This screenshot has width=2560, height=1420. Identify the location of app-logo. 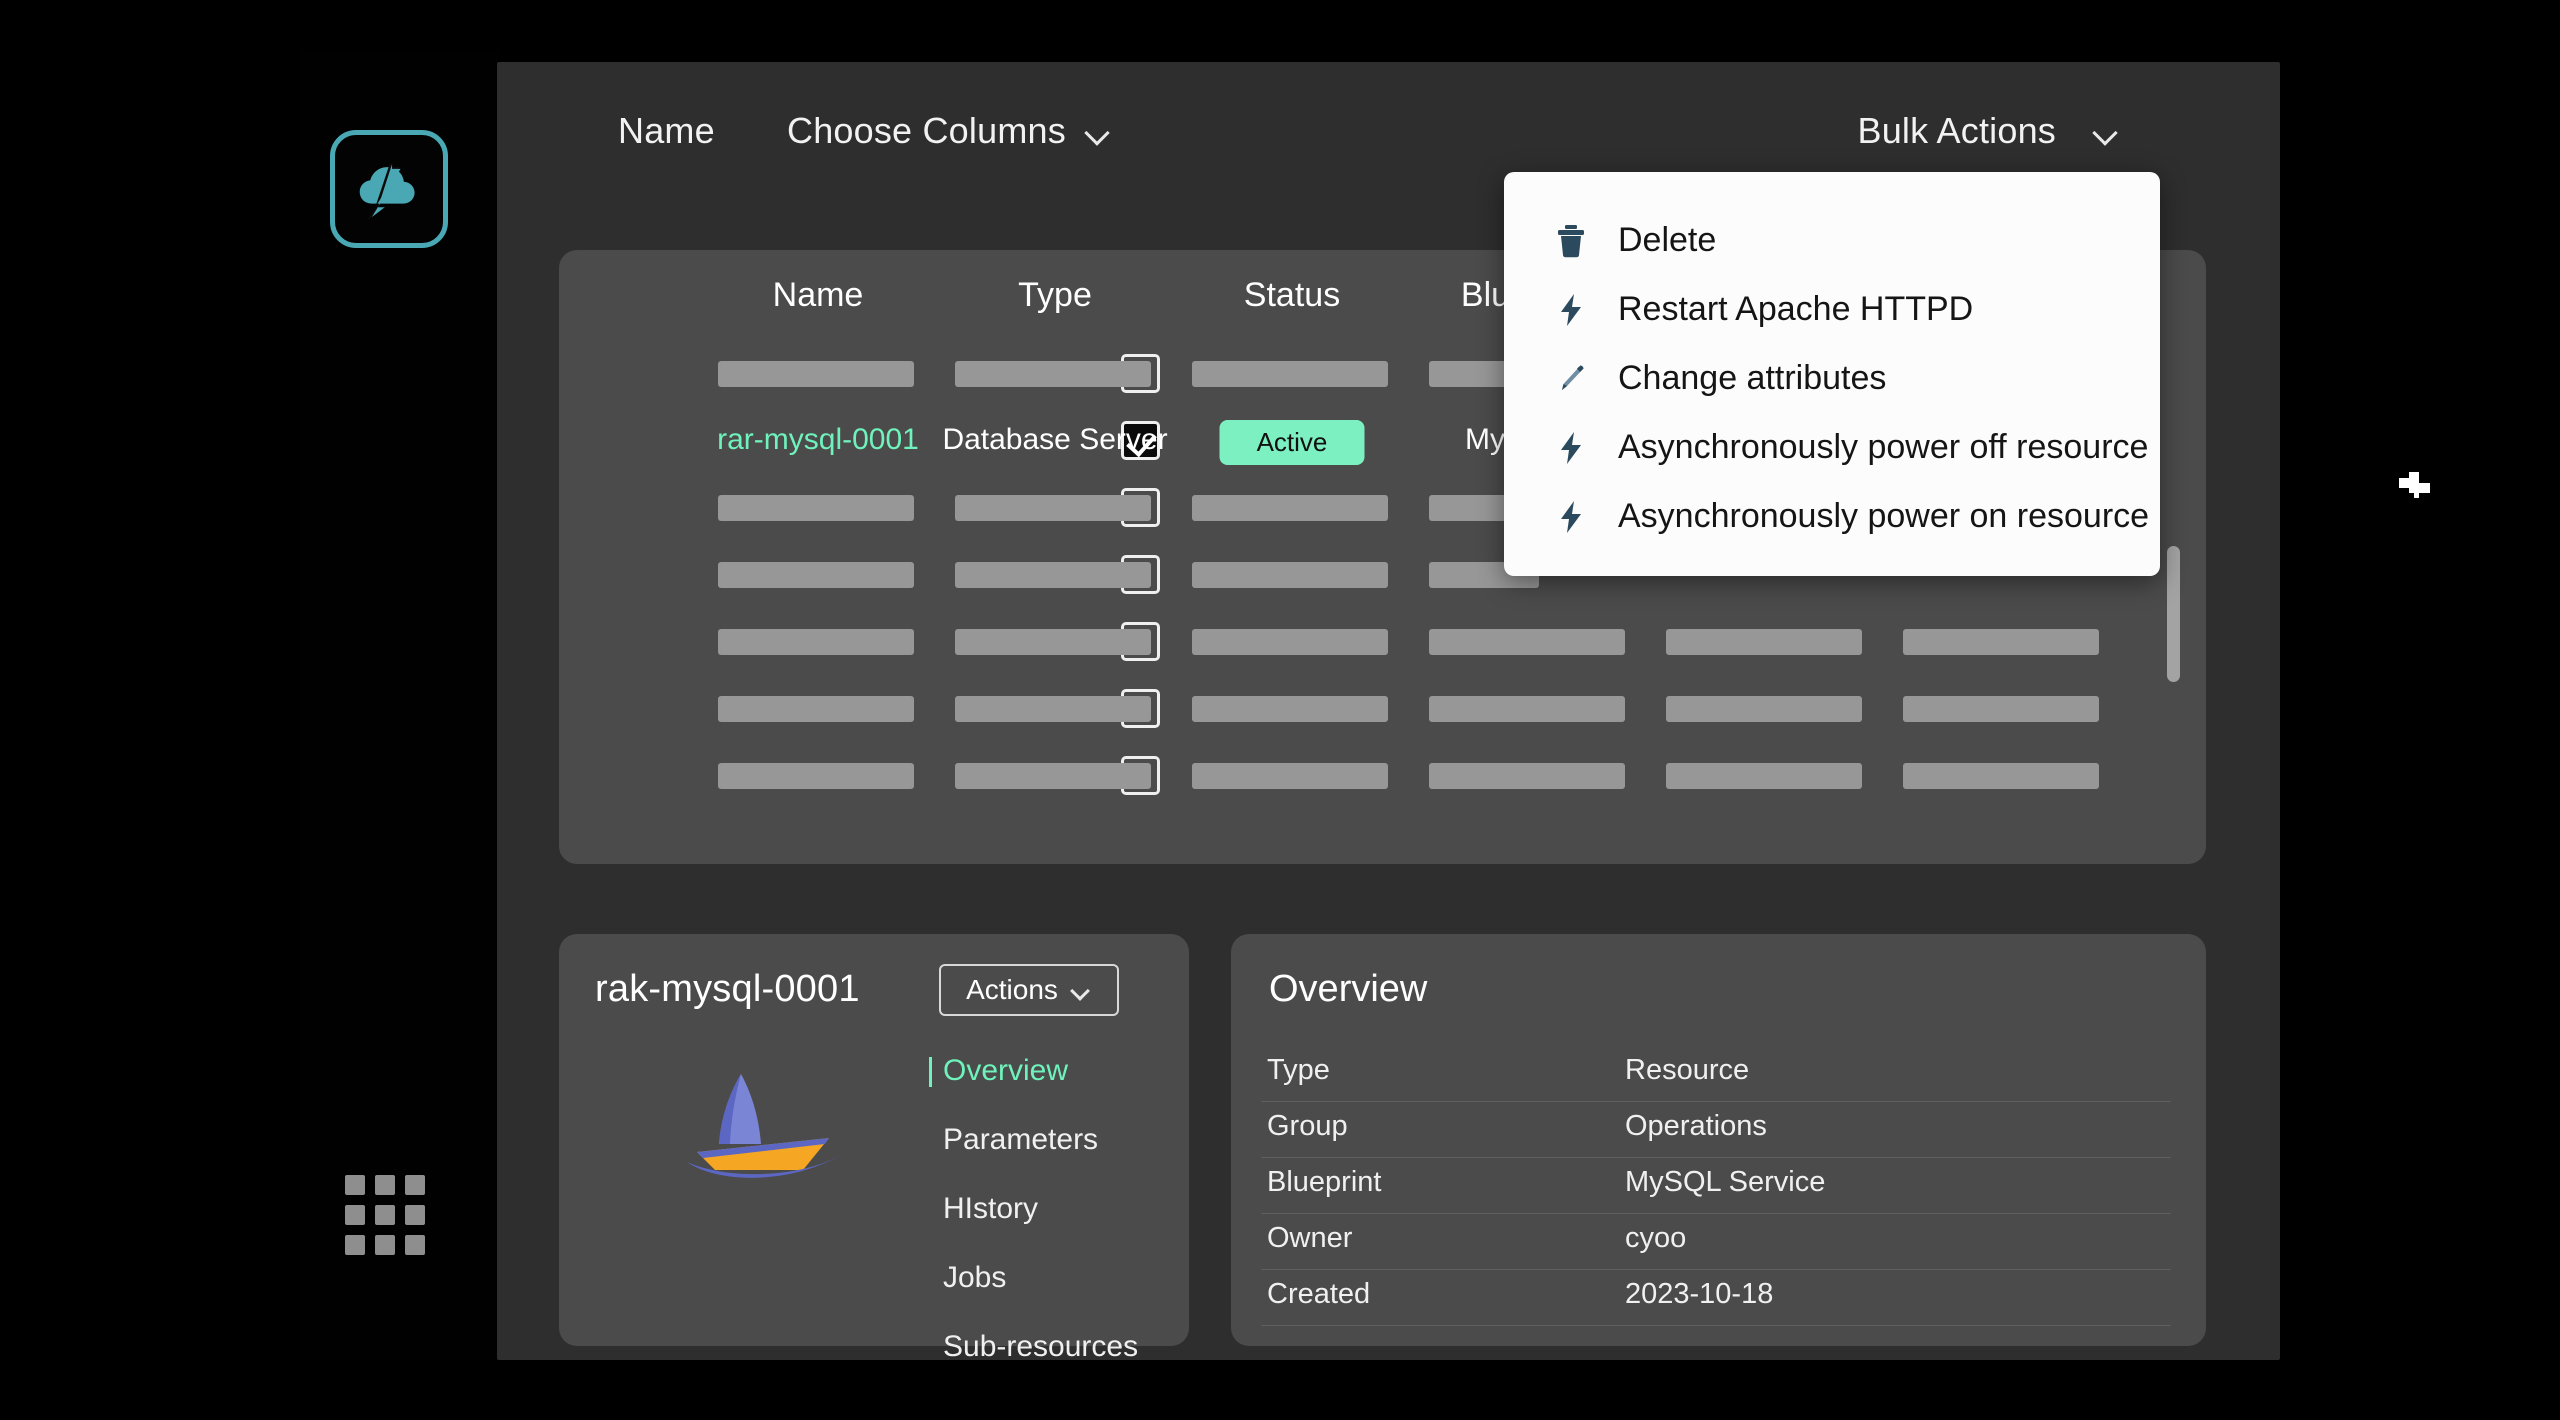
(389, 189).